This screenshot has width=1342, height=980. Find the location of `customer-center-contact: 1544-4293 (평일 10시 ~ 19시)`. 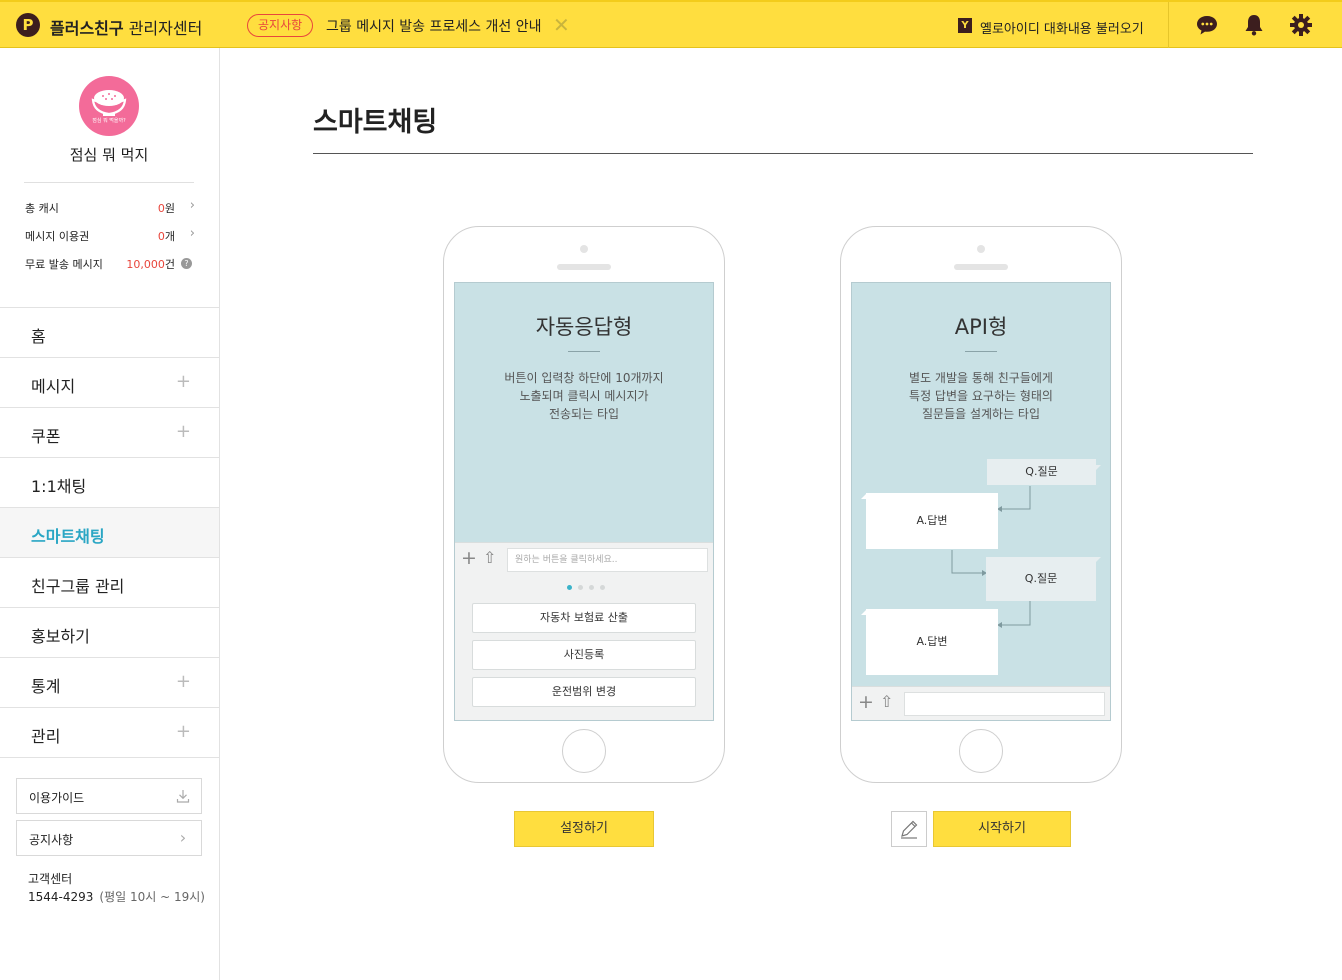

customer-center-contact: 1544-4293 (평일 10시 ~ 19시) is located at coordinates (116, 896).